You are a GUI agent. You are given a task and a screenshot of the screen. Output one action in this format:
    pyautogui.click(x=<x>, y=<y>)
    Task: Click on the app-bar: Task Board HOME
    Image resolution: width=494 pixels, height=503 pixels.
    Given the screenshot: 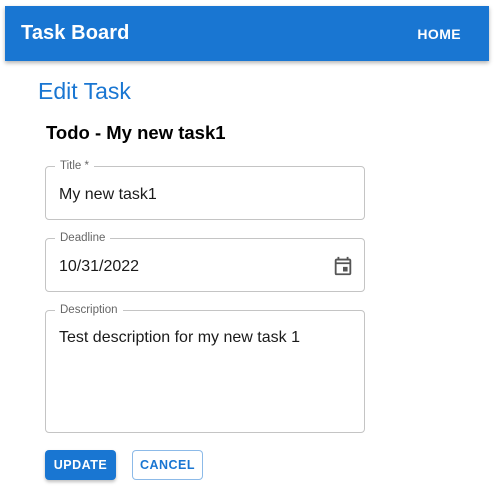 What is the action you would take?
    pyautogui.click(x=247, y=33)
    